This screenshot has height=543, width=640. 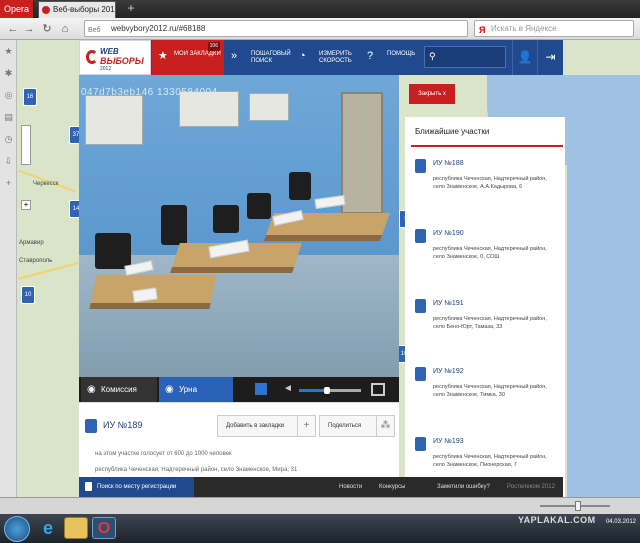 I want to click on footer-news-link: Новости, so click(x=350, y=487).